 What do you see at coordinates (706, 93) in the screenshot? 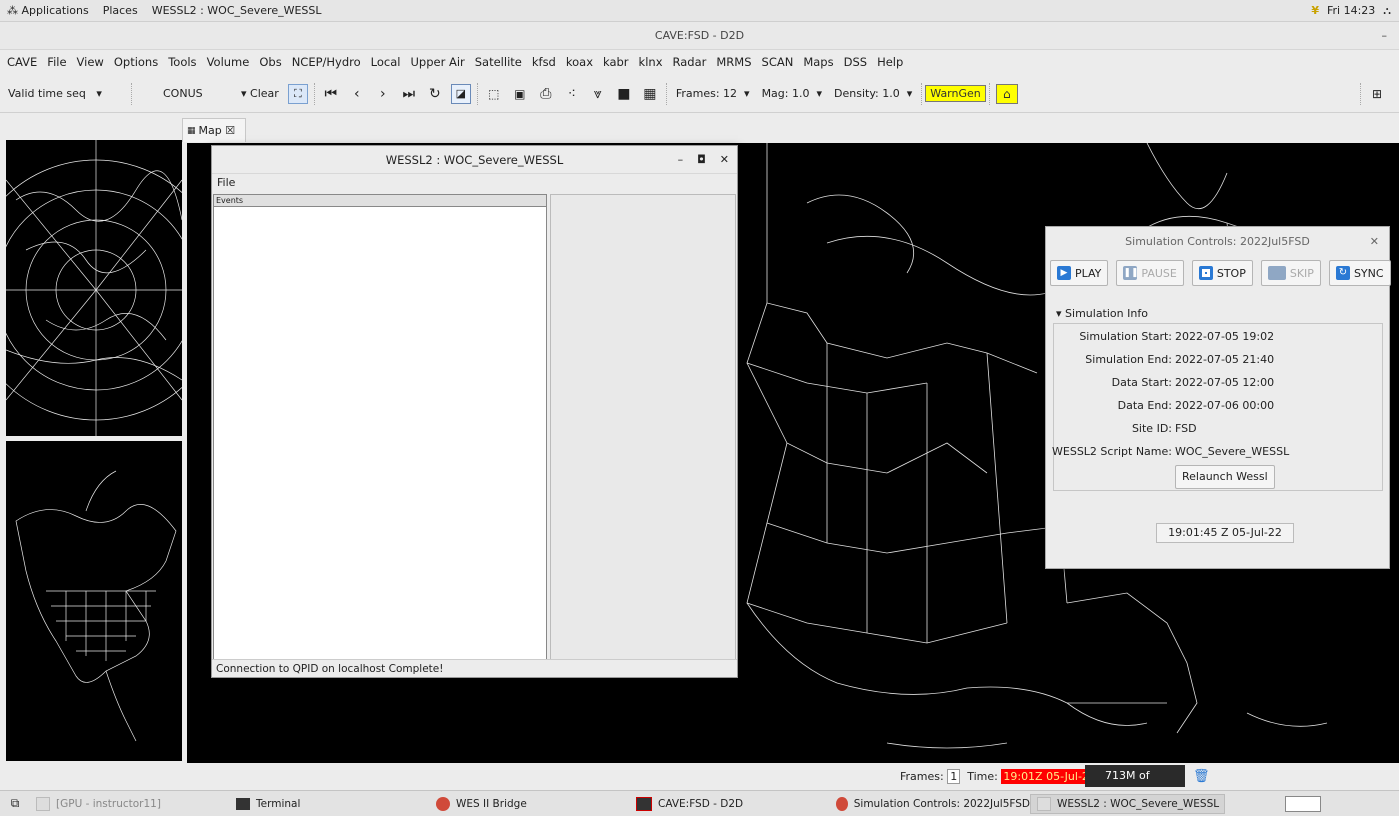
I see `frames-label: Frames: 12` at bounding box center [706, 93].